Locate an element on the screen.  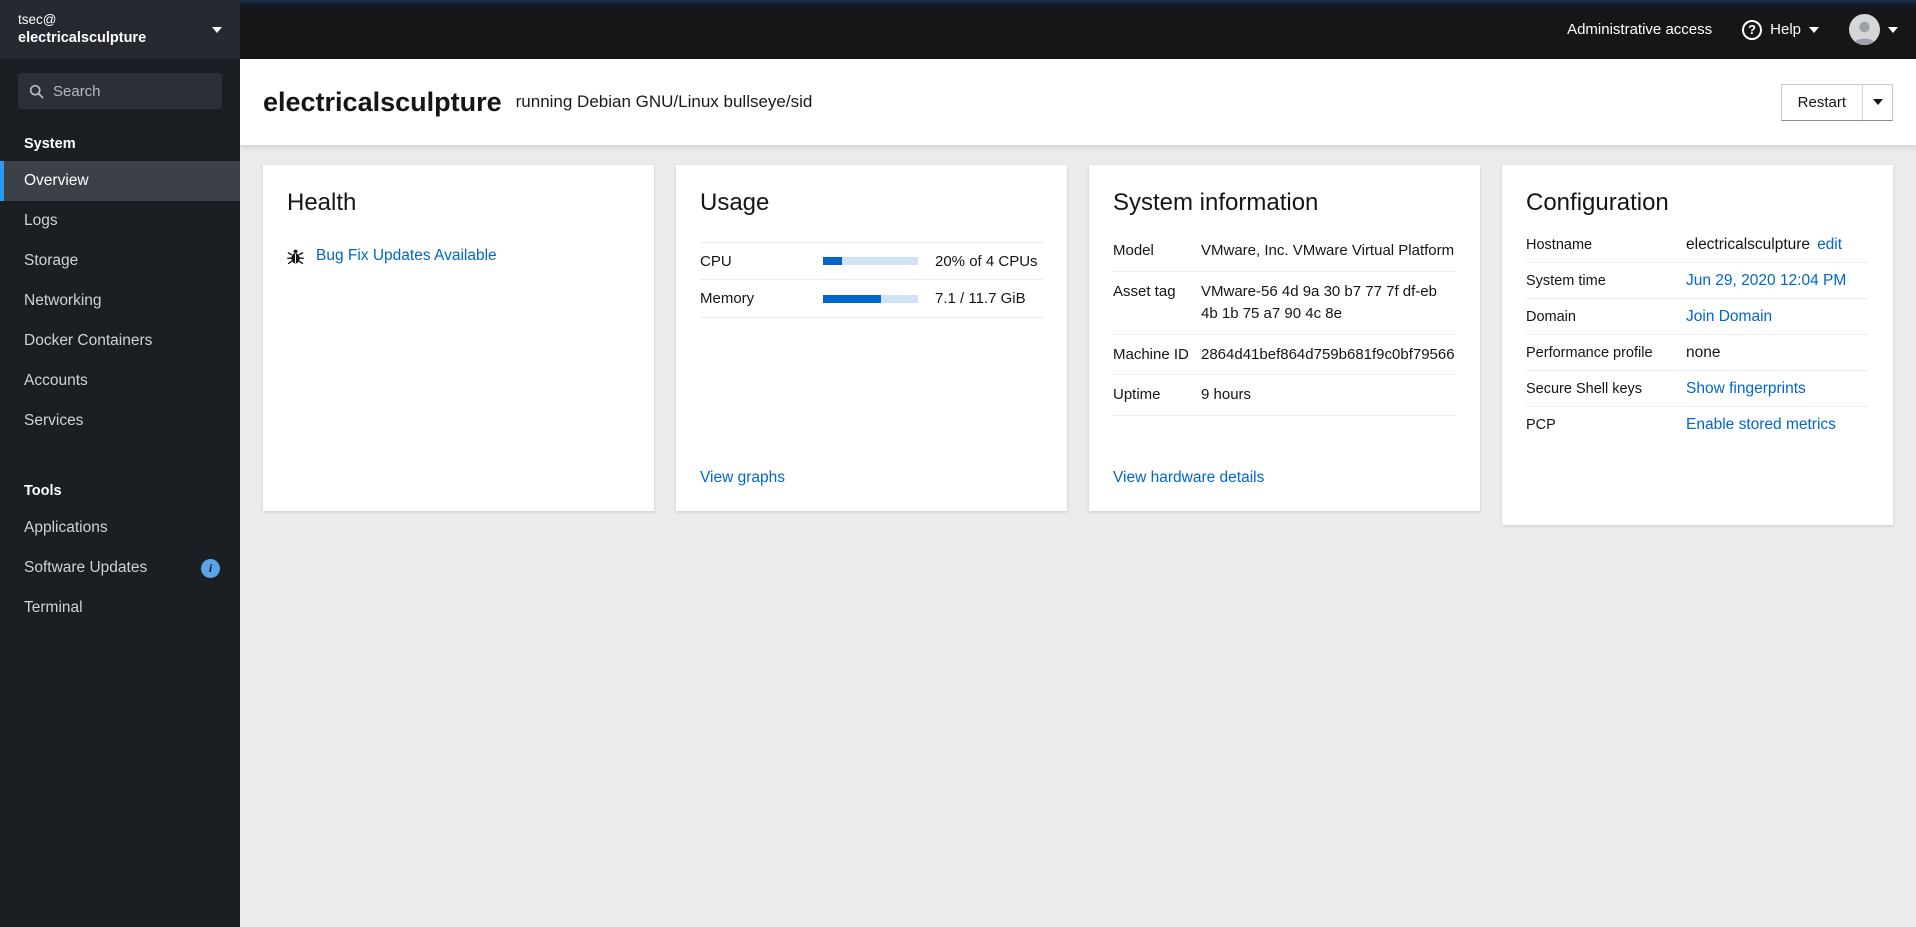
sidebar-item-storage: Storage is located at coordinates (120, 261).